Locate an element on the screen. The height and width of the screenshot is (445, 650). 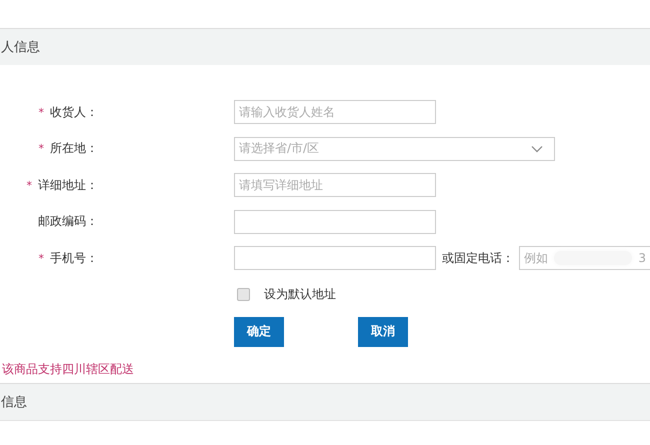
checkbox is located at coordinates (243, 294).